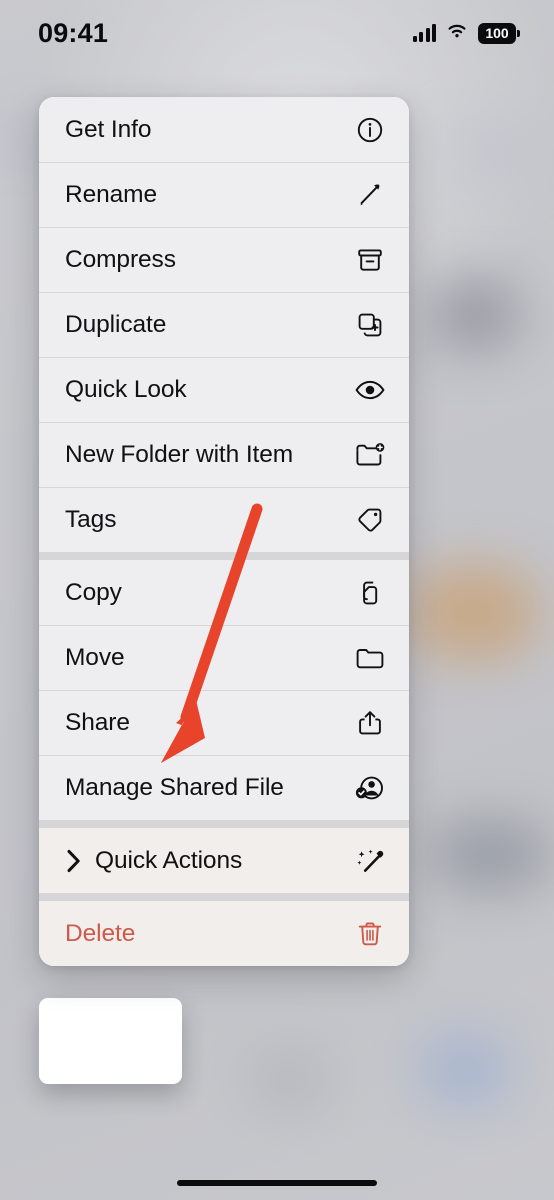 The width and height of the screenshot is (554, 1200). Describe the element at coordinates (169, 860) in the screenshot. I see `menu-item-label: Quick Actions` at that location.